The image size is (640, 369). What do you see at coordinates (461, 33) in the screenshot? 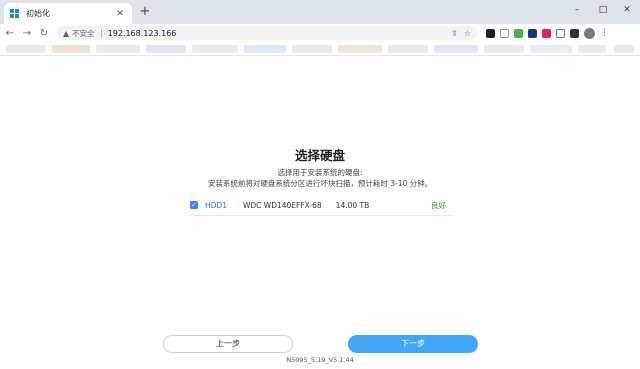
I see `omnibox-actions: ⇪ ☆` at bounding box center [461, 33].